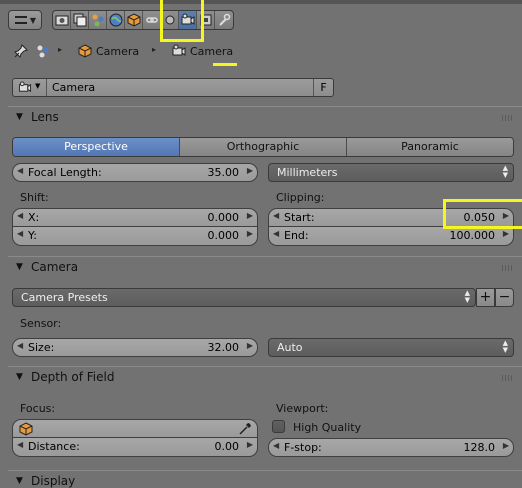 This screenshot has width=522, height=488. I want to click on eyedropper-icon, so click(245, 429).